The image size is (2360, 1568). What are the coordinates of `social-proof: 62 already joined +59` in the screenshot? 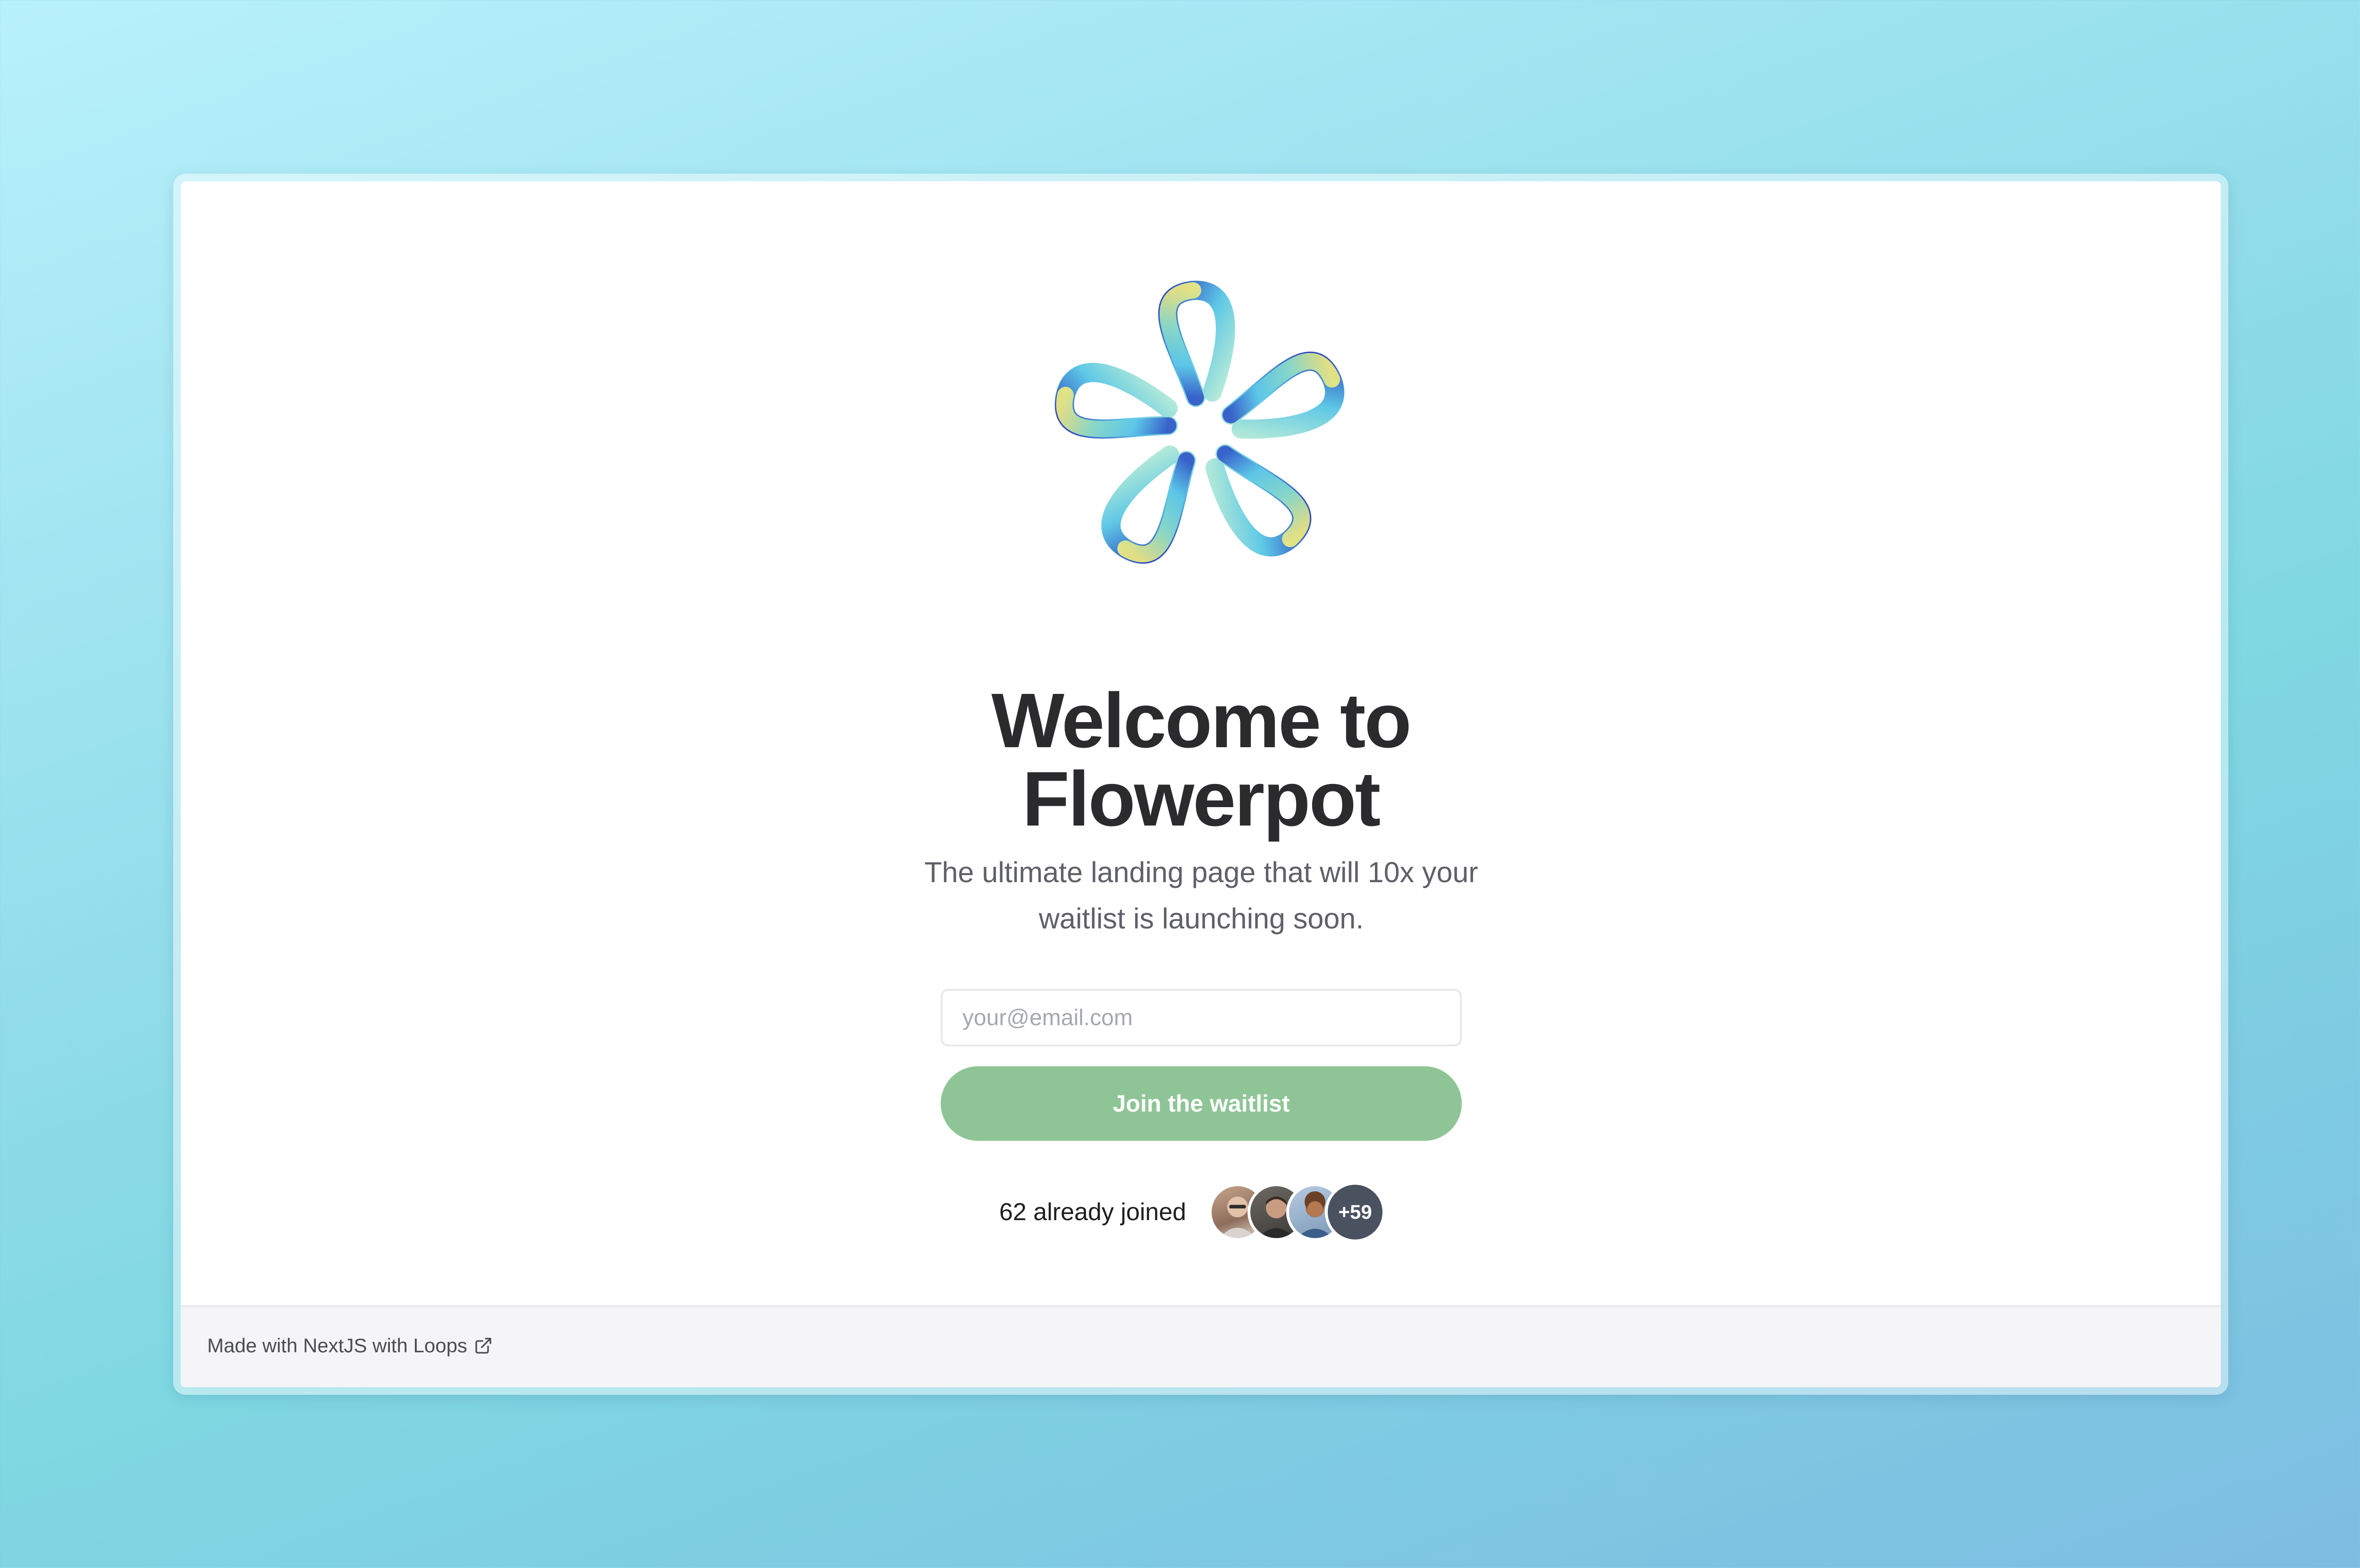 It's located at (1192, 1212).